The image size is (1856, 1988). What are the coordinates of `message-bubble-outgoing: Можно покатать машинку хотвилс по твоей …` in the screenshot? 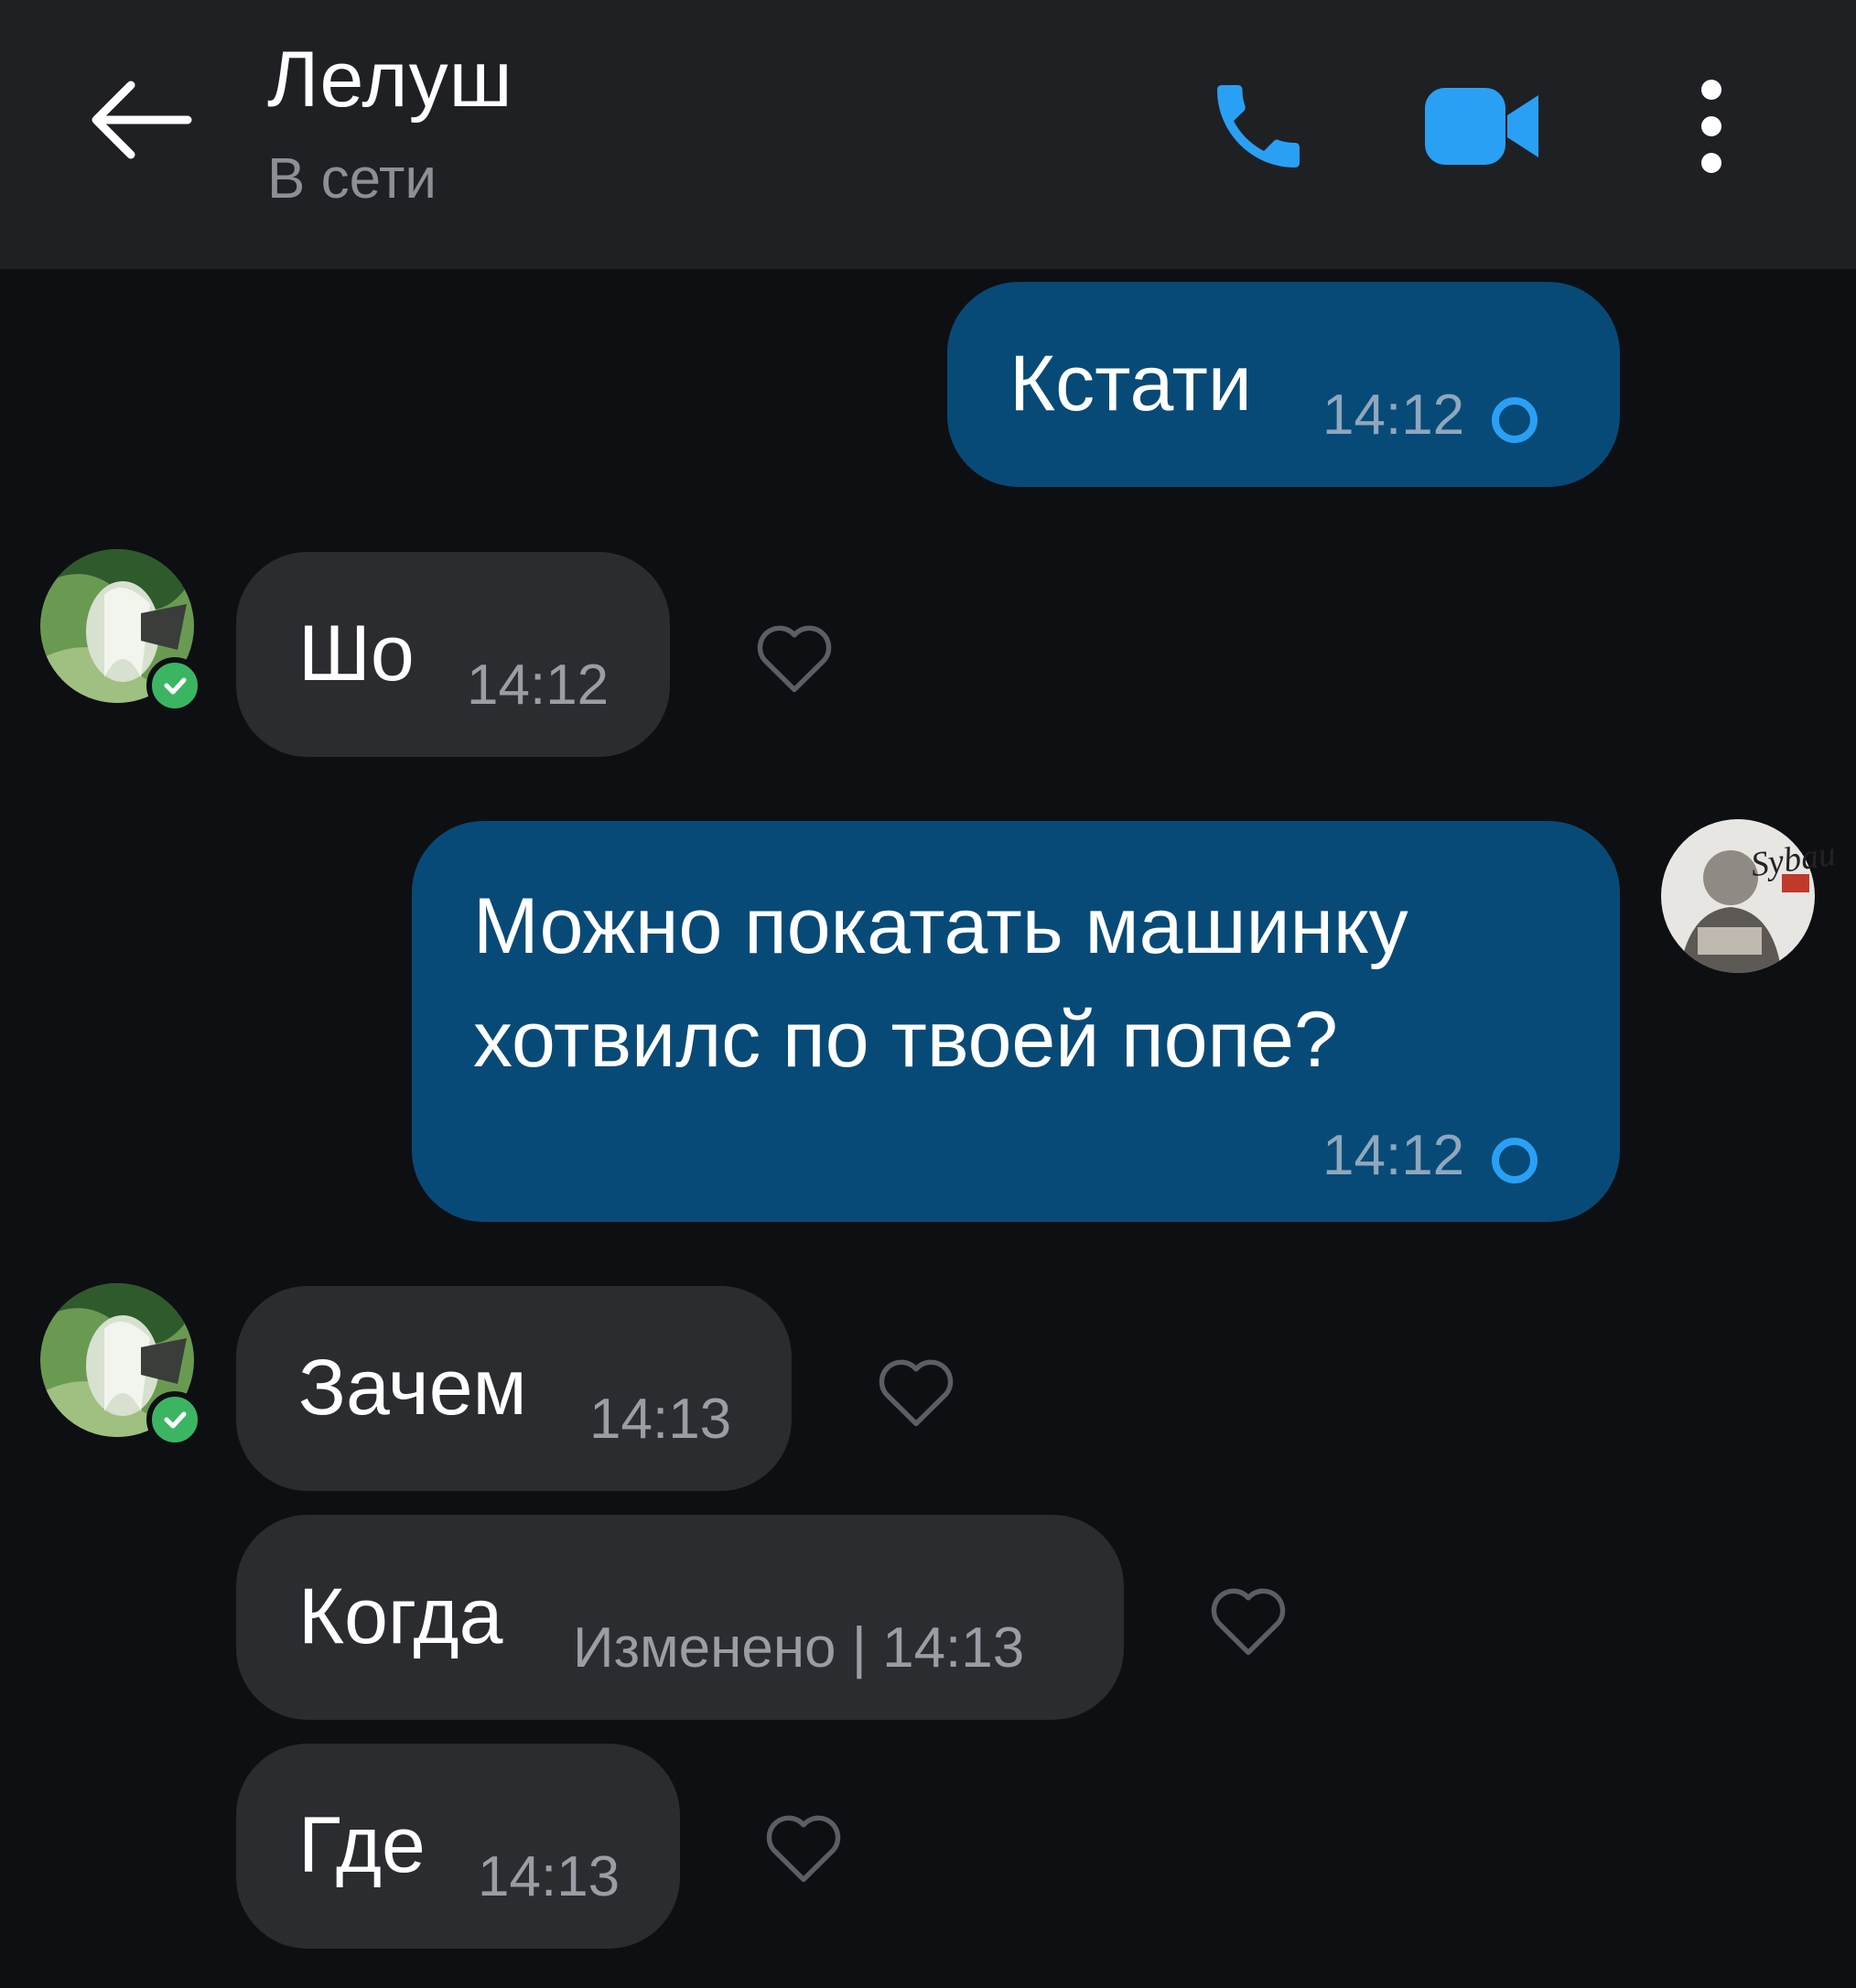 It's located at (1016, 1021).